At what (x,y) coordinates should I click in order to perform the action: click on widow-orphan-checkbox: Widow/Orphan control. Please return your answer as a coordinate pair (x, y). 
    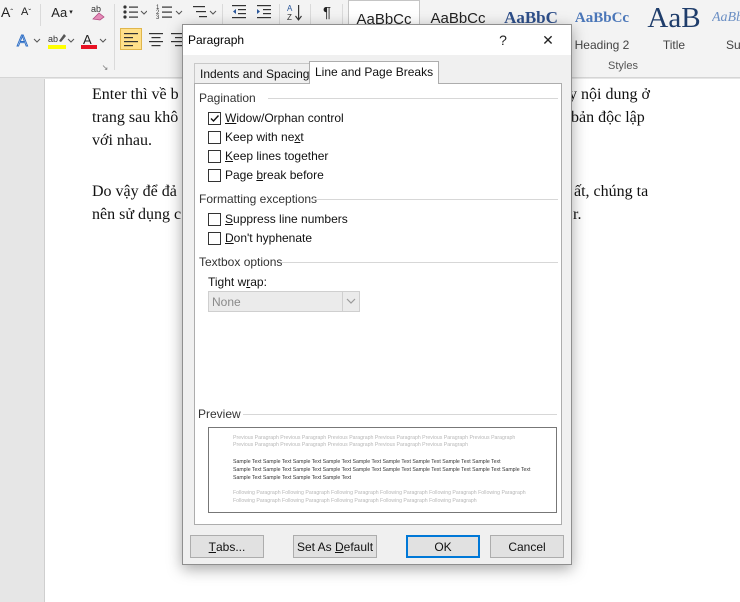
    Looking at the image, I should click on (276, 118).